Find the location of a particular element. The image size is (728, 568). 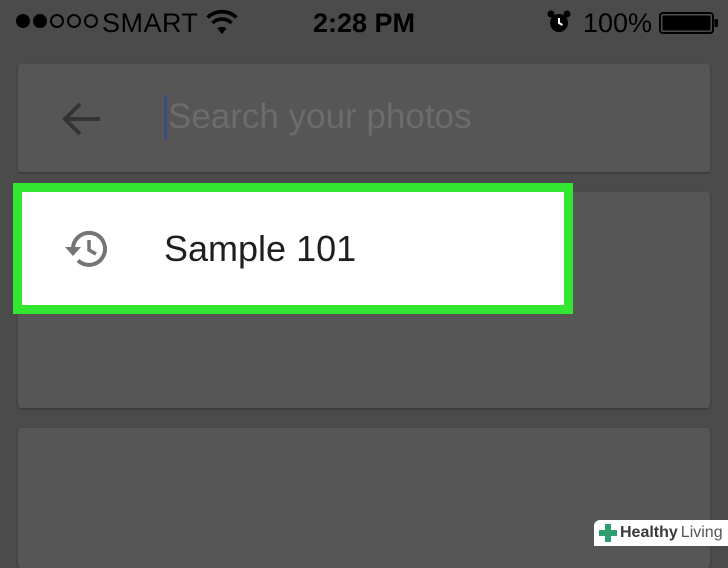

suggestion-label: Sample 101 is located at coordinates (260, 248).